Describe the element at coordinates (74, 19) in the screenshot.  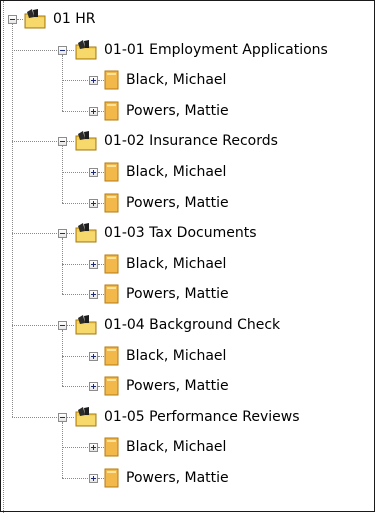
I see `tree-item-label: 01 HR` at that location.